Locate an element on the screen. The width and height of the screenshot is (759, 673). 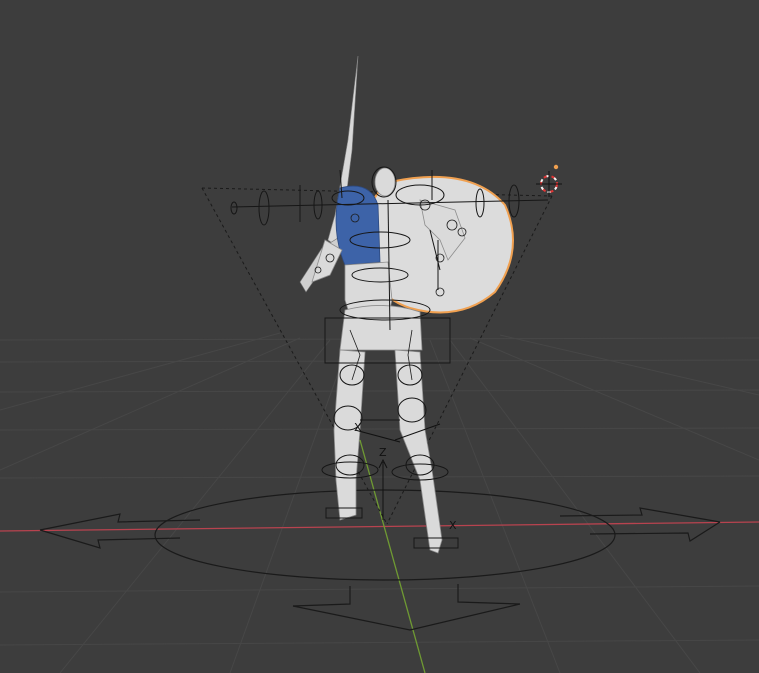
x-axis-line is located at coordinates (379, 526).